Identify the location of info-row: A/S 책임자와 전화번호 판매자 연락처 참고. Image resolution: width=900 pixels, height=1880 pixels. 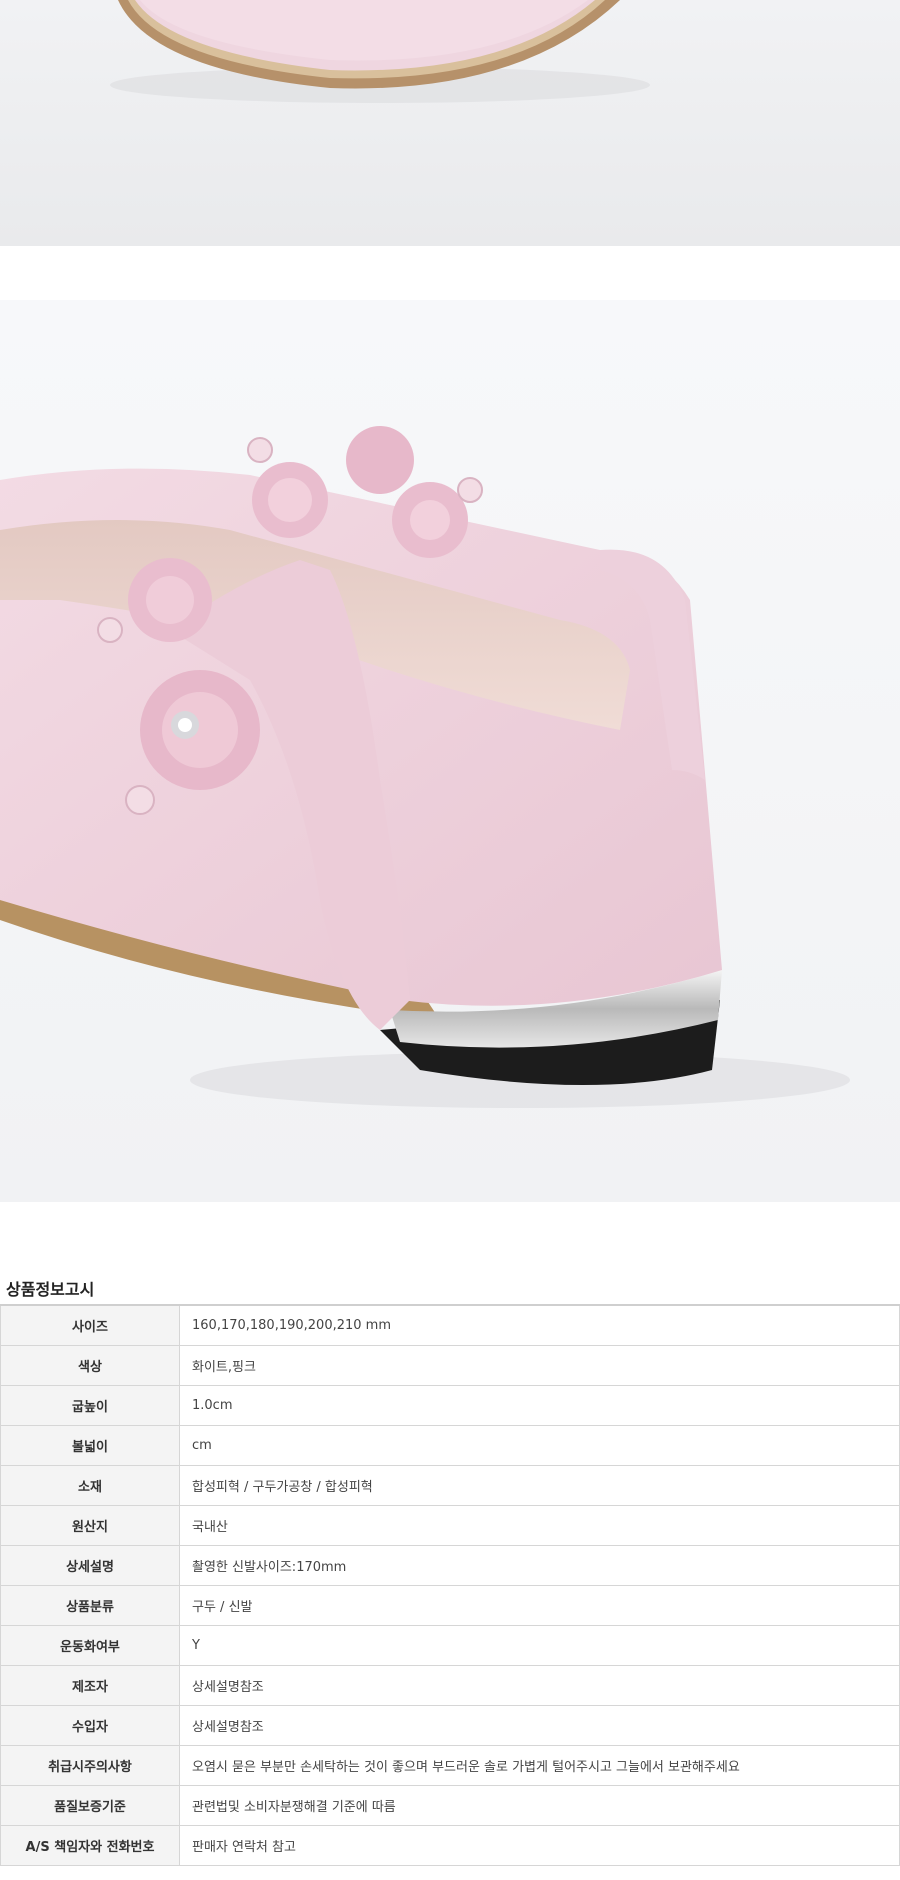
(450, 1845).